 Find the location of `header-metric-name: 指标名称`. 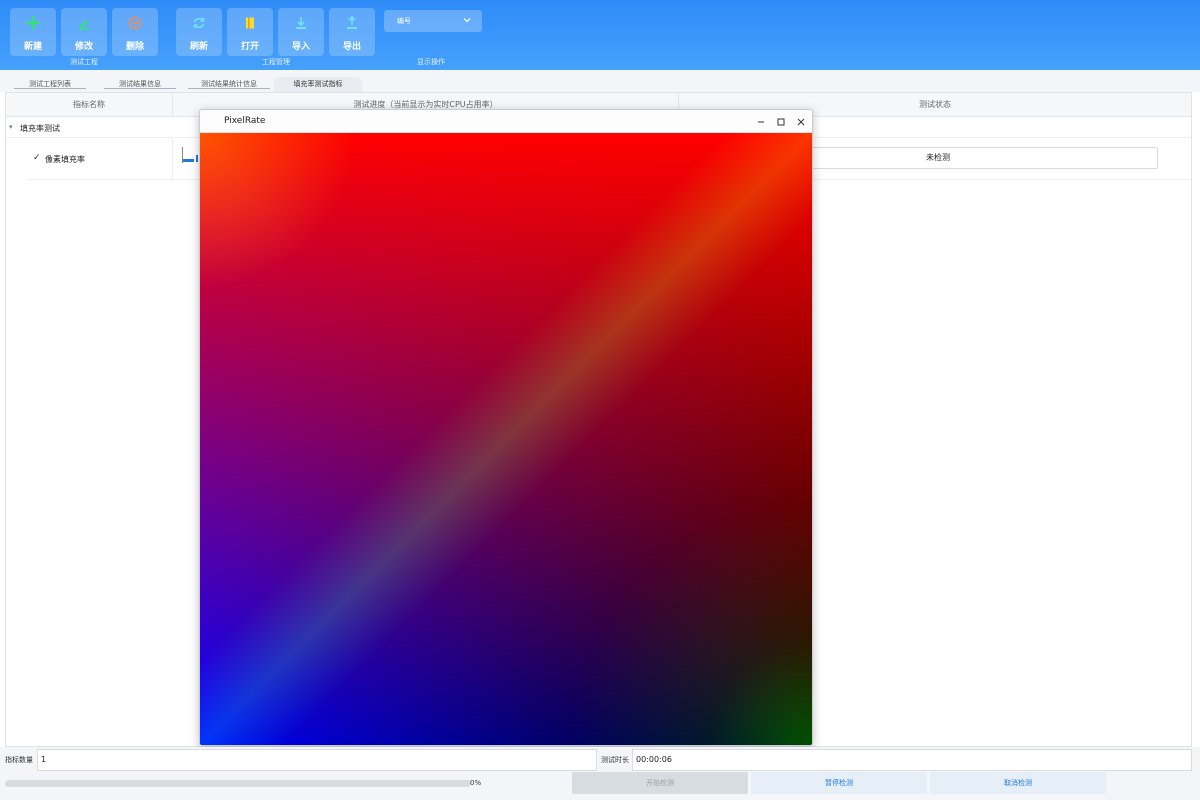

header-metric-name: 指标名称 is located at coordinates (89, 105).